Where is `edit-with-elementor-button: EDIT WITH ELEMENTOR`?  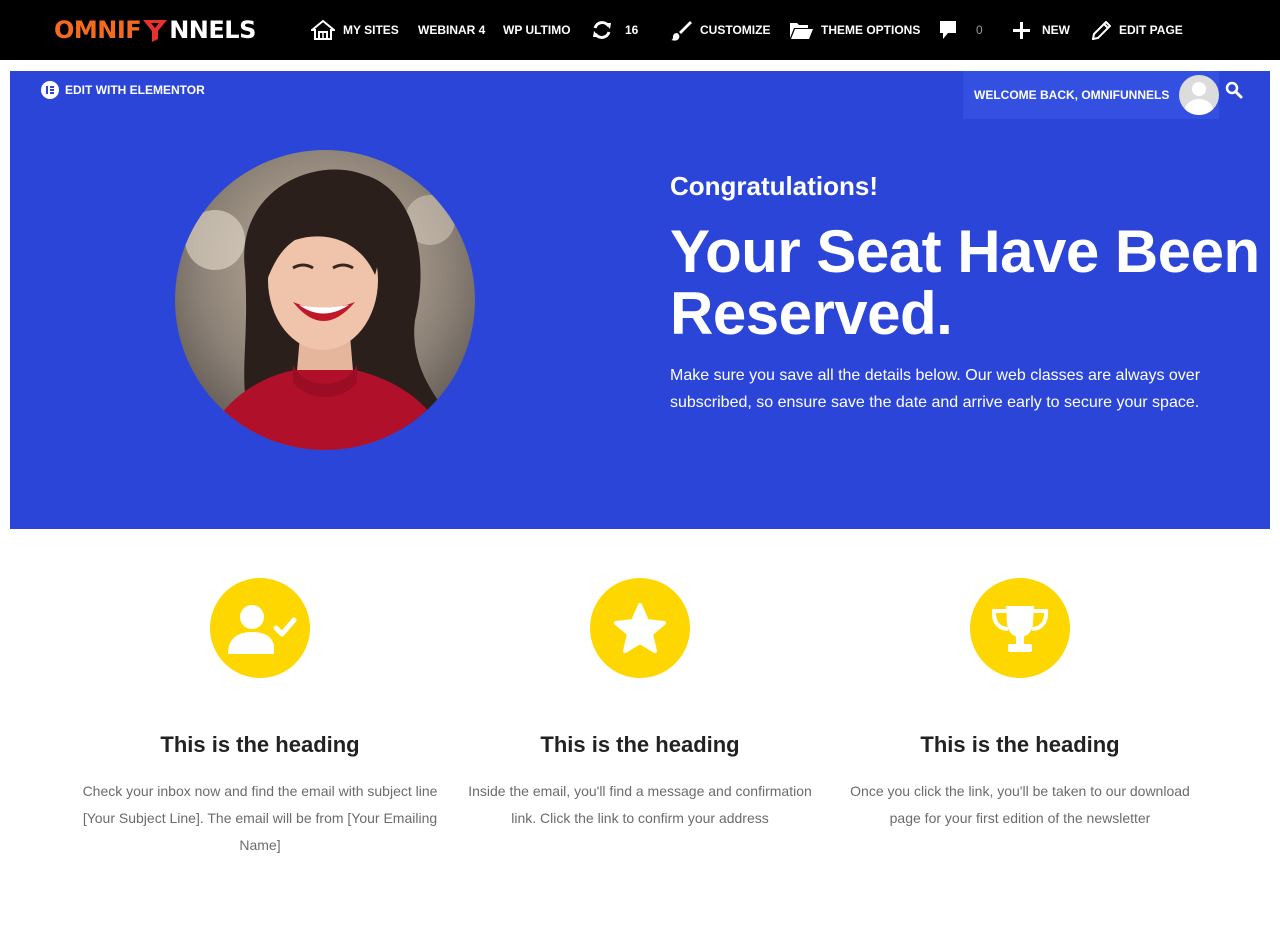
edit-with-elementor-button: EDIT WITH ELEMENTOR is located at coordinates (123, 90).